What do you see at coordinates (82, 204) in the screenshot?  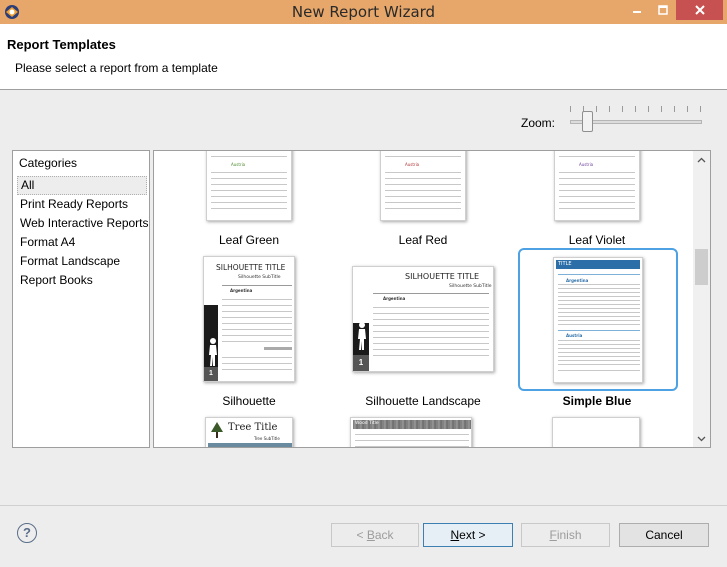 I see `category-print-ready-reports: Print Ready Reports` at bounding box center [82, 204].